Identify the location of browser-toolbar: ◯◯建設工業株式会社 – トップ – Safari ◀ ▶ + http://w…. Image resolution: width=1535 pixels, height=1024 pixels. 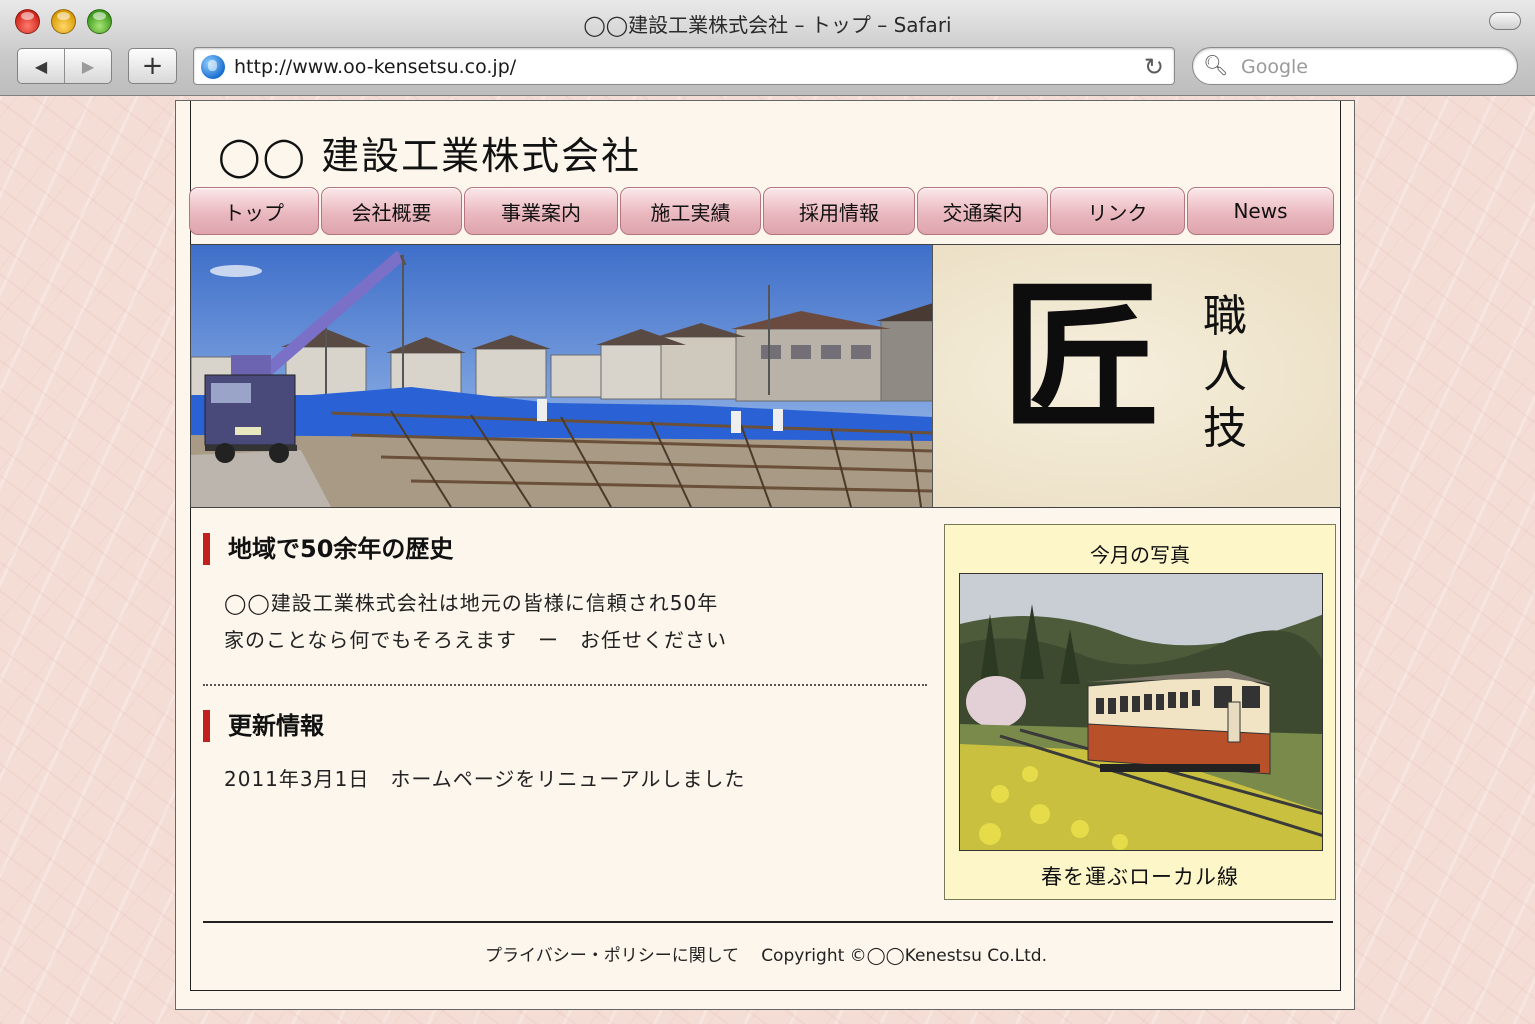
(767, 48).